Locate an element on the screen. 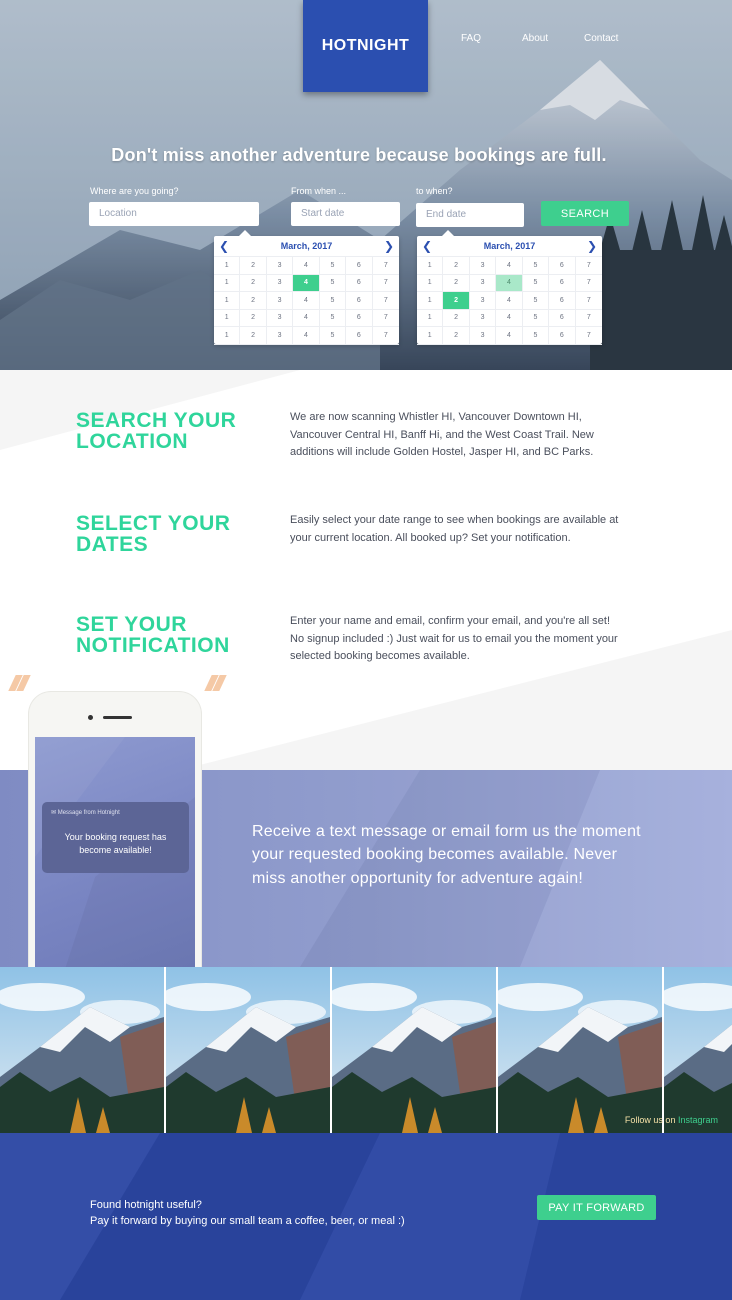 The width and height of the screenshot is (732, 1300). instagram-link: Instagram is located at coordinates (698, 1120).